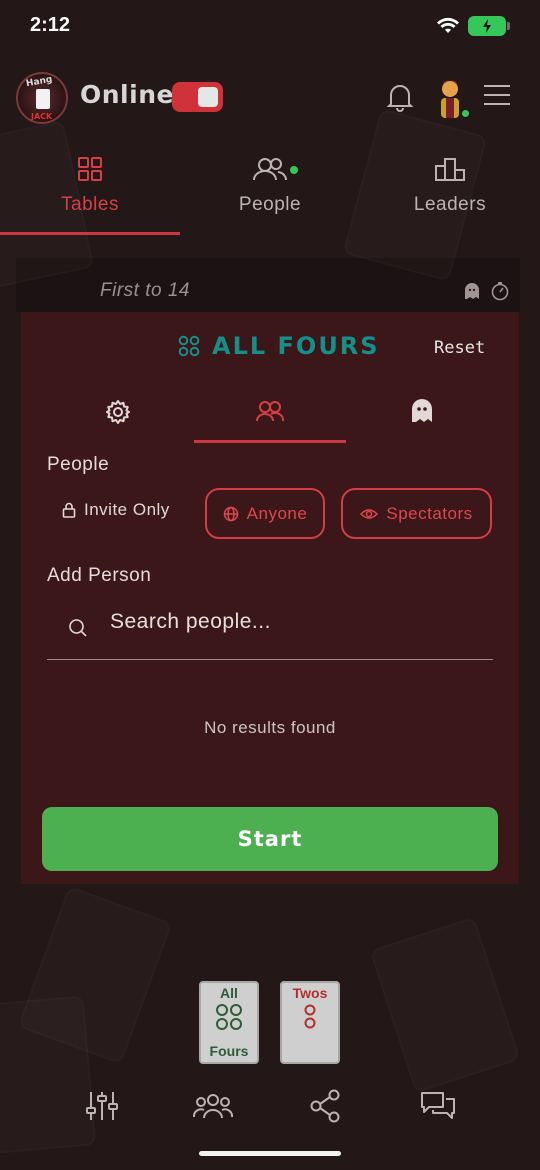 This screenshot has width=540, height=1170. Describe the element at coordinates (310, 993) in the screenshot. I see `game-card-top-label: Twos` at that location.